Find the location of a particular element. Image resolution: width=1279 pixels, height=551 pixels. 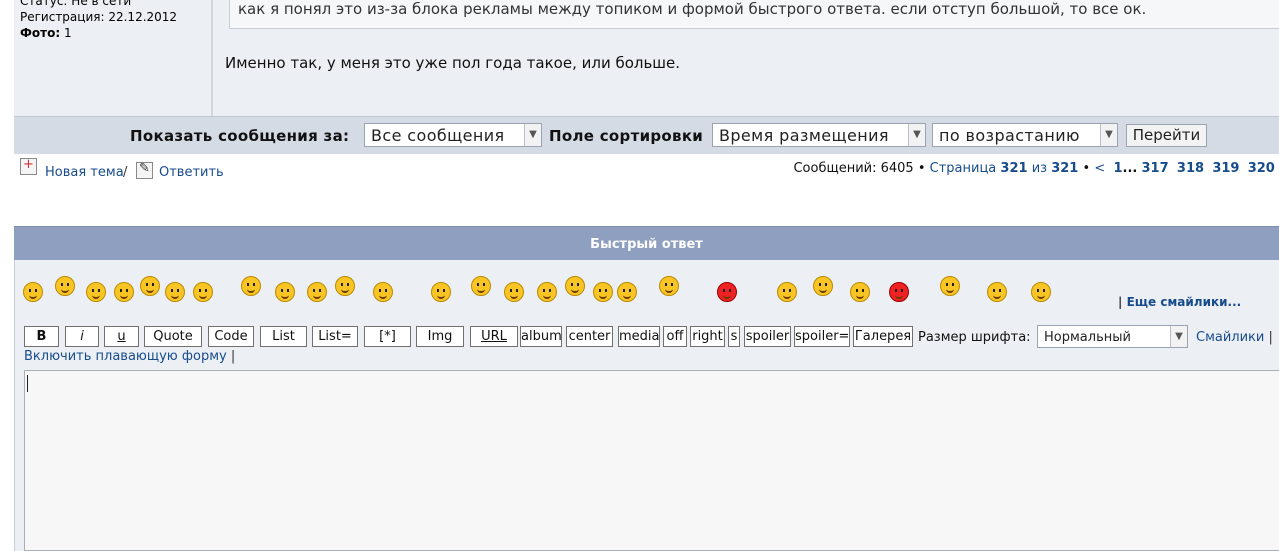

center-button: center is located at coordinates (589, 336).